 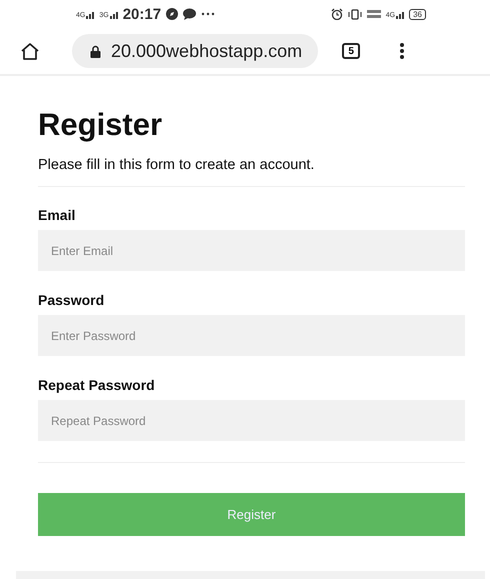 I want to click on field-label: Email, so click(x=57, y=215).